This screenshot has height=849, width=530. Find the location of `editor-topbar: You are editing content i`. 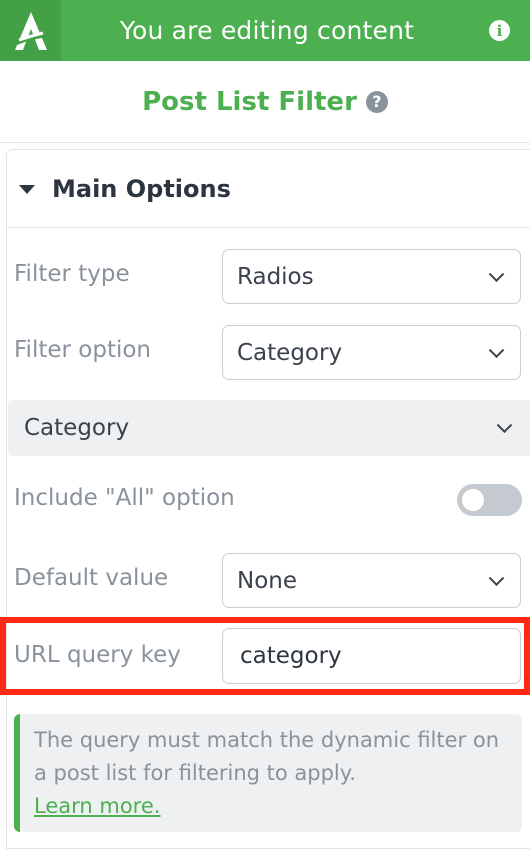

editor-topbar: You are editing content i is located at coordinates (265, 30).